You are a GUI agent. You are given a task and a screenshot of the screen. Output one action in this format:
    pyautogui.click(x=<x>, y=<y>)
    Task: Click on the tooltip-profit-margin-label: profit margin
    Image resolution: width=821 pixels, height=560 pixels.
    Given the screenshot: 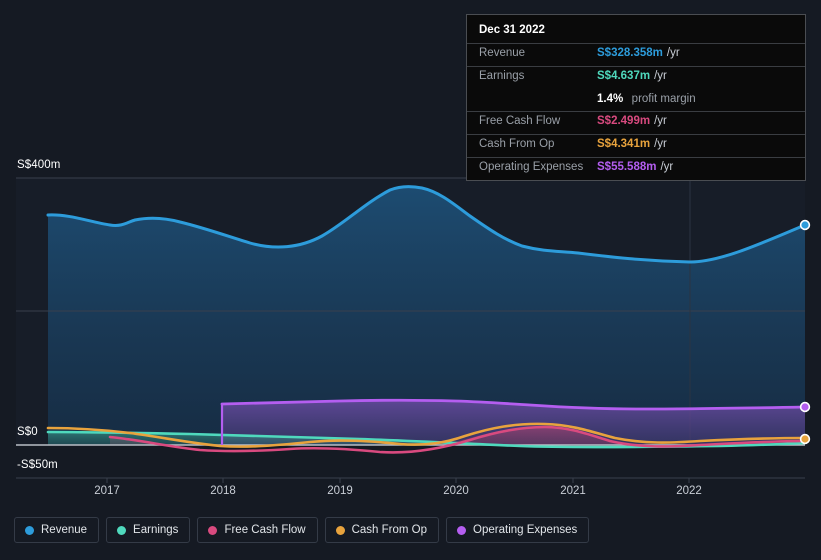 What is the action you would take?
    pyautogui.click(x=663, y=99)
    